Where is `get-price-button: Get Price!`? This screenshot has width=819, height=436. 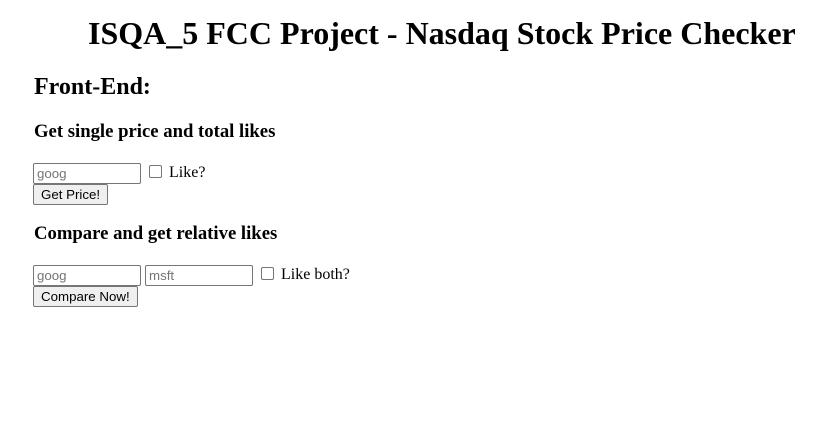
get-price-button: Get Price! is located at coordinates (71, 194).